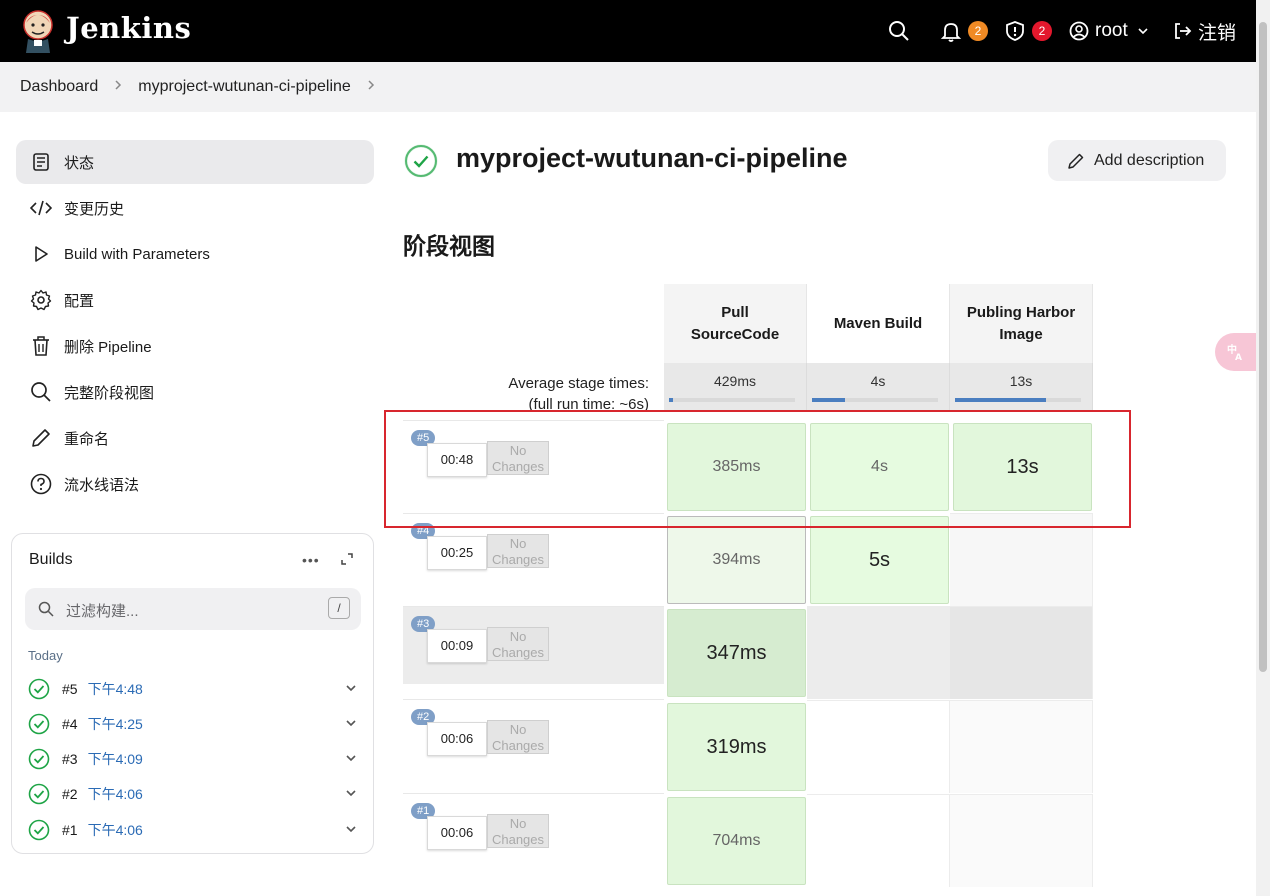  Describe the element at coordinates (41, 438) in the screenshot. I see `pencil-icon` at that location.